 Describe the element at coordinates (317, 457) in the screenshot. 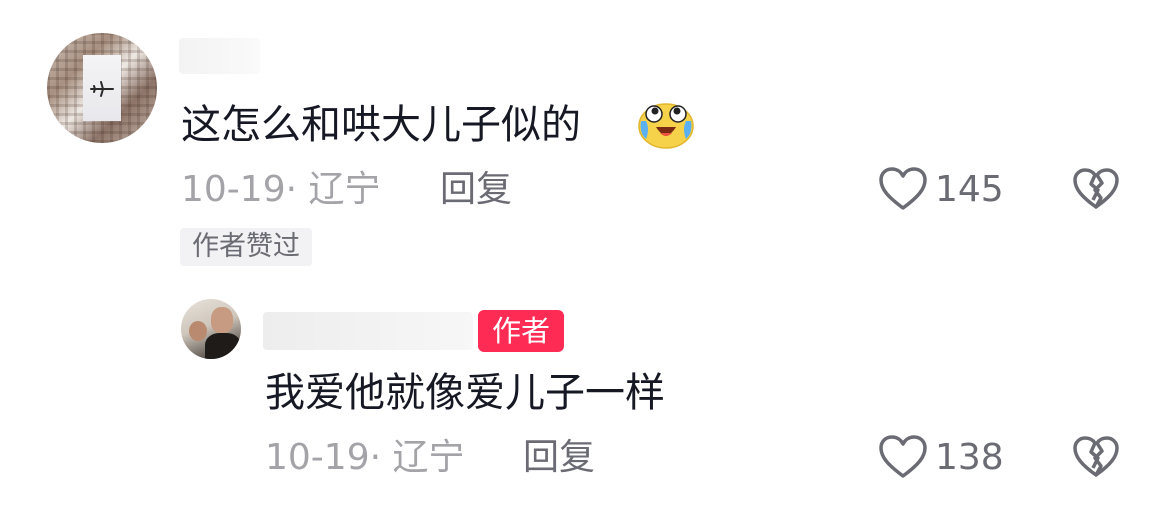

I see `reply-date: 10-19` at that location.